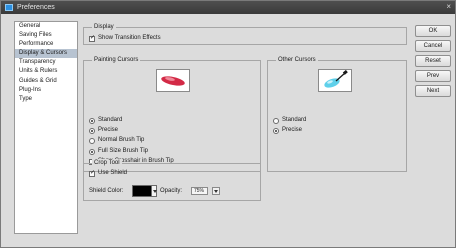  What do you see at coordinates (337, 114) in the screenshot?
I see `other-cursors-group: Other Cursors Standard Precise` at bounding box center [337, 114].